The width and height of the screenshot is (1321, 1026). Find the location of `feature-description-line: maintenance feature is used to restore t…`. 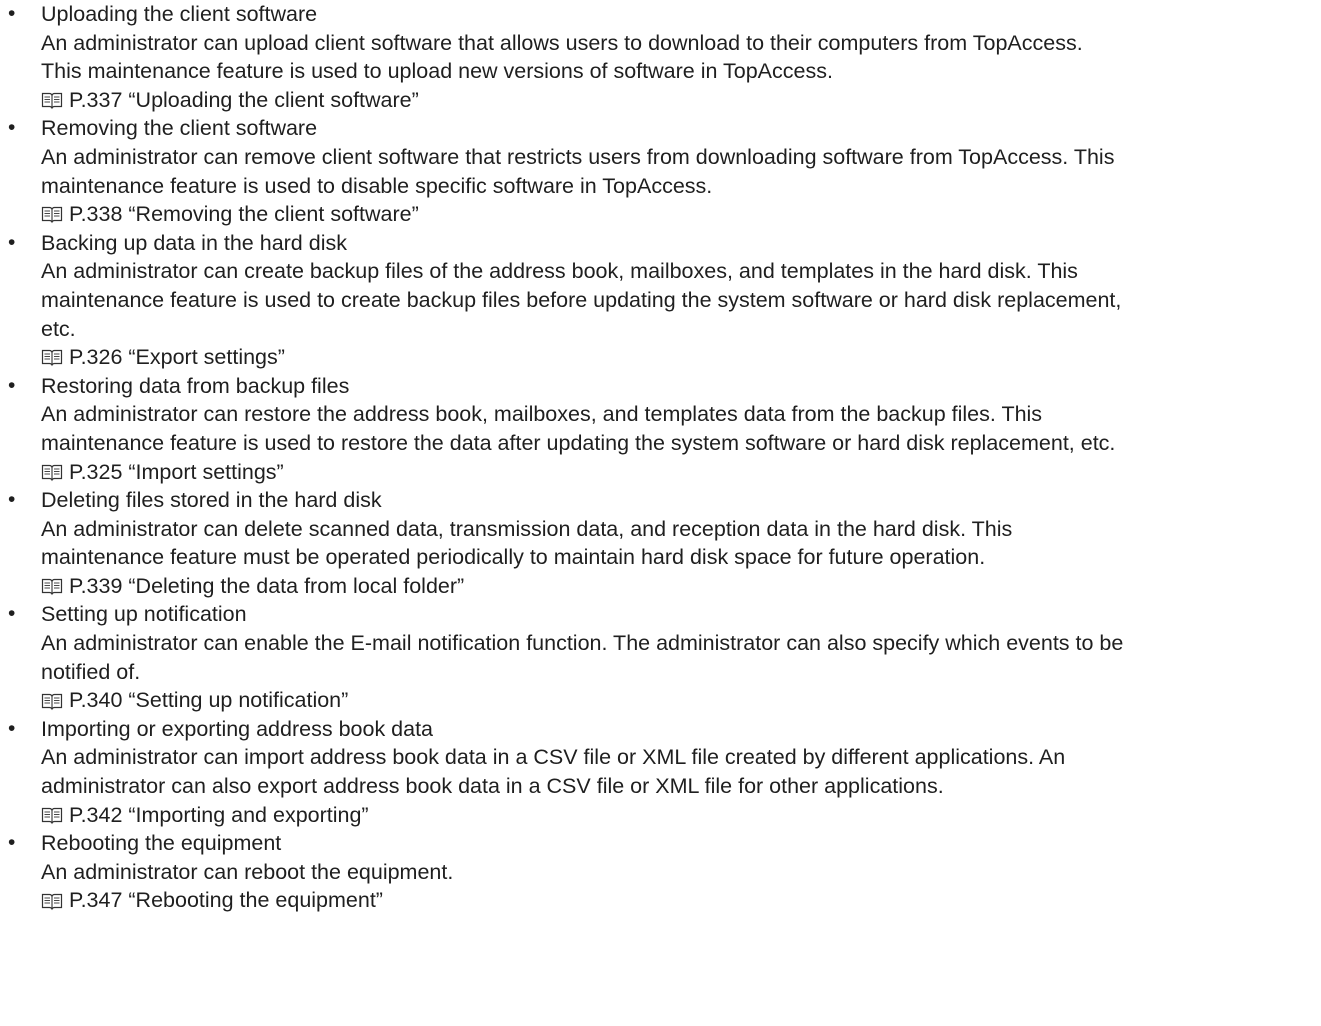

feature-description-line: maintenance feature is used to restore t… is located at coordinates (578, 442).